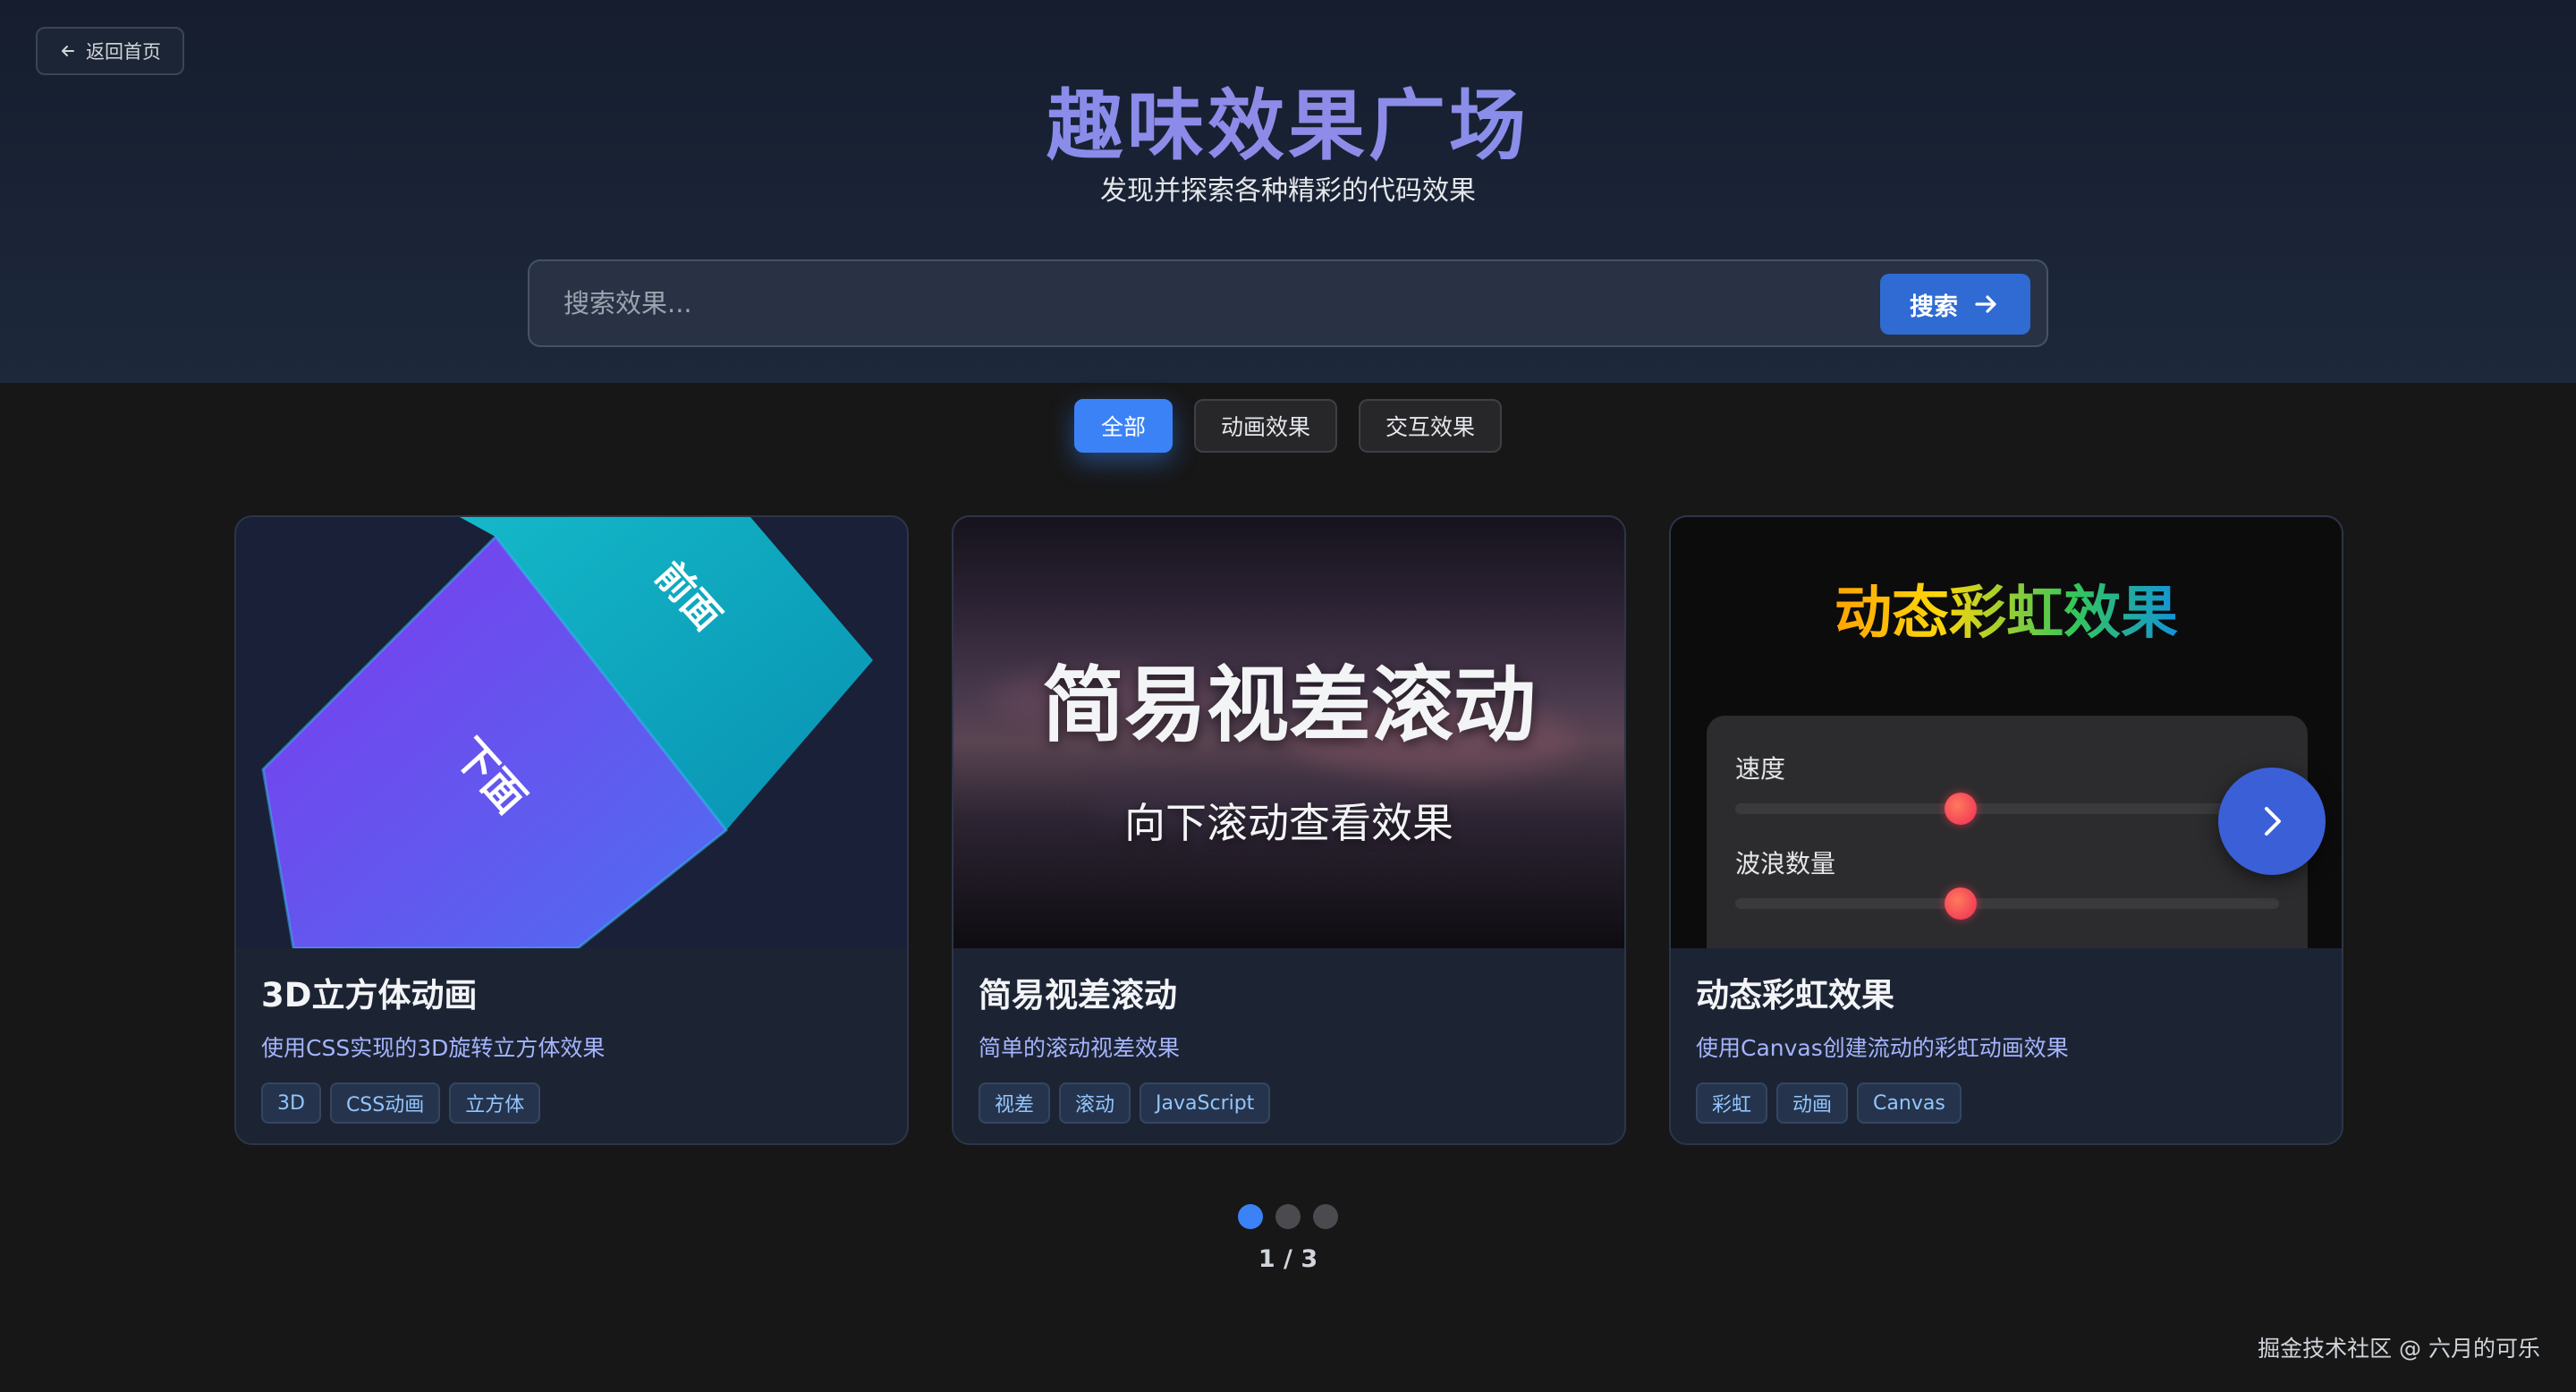  Describe the element at coordinates (495, 1103) in the screenshot. I see `tag: 立方体` at that location.